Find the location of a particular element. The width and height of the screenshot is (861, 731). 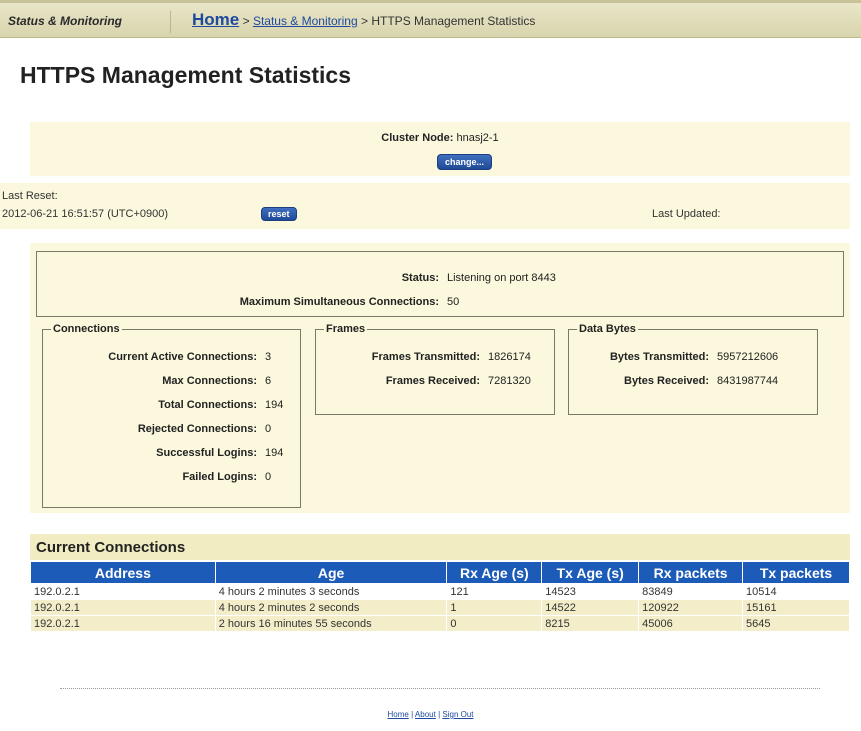

stat-value: 7281320 is located at coordinates (509, 381).